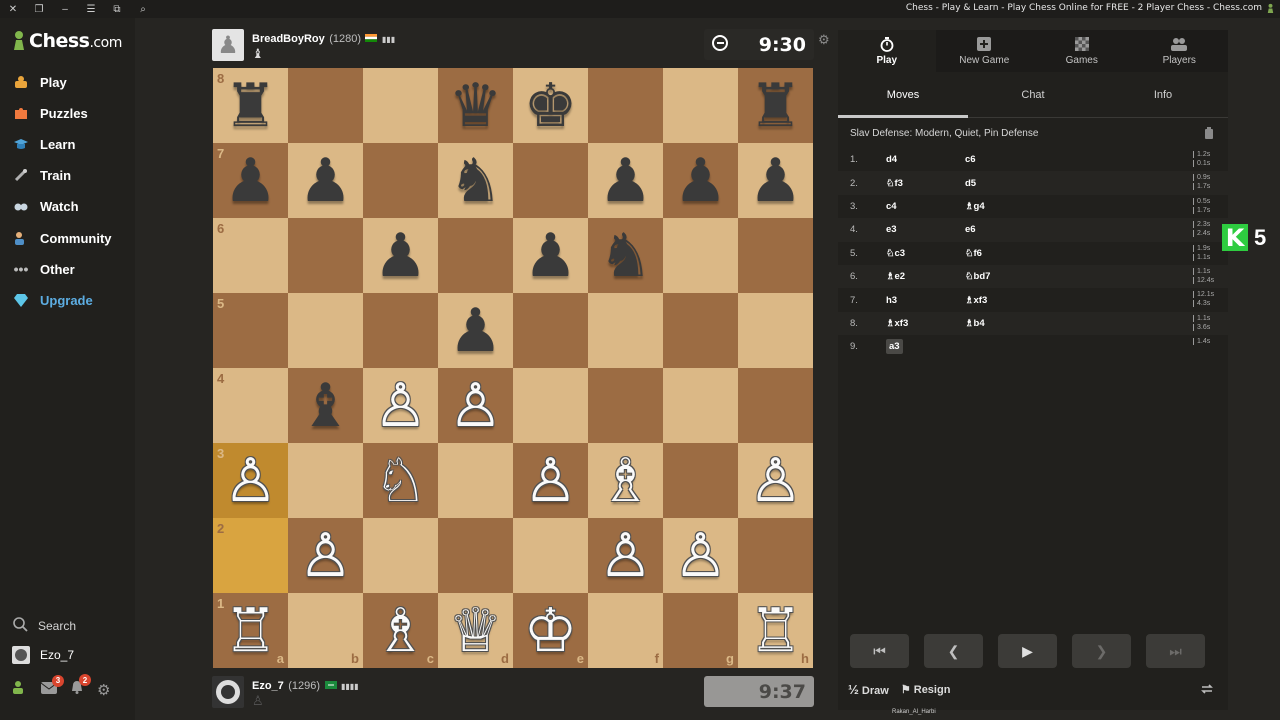 The width and height of the screenshot is (1280, 720). I want to click on black-piece: ♛, so click(476, 106).